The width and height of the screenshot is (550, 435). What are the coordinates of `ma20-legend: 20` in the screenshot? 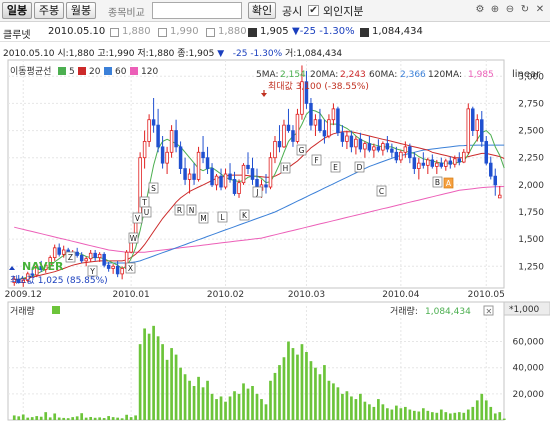 It's located at (95, 72).